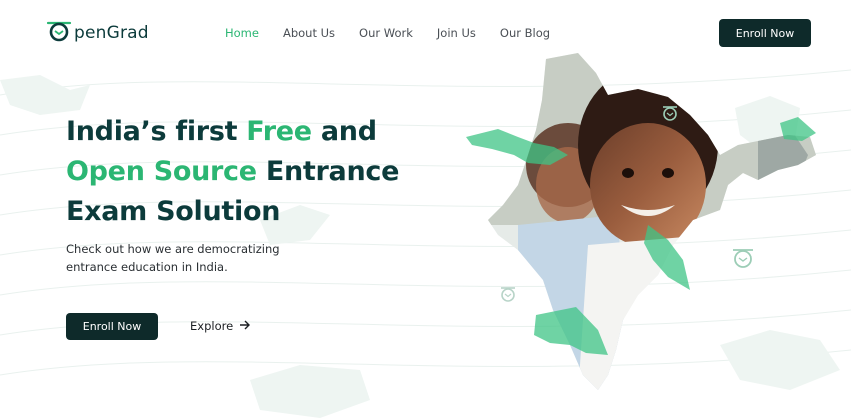  Describe the element at coordinates (765, 33) in the screenshot. I see `nav-enroll-button: Enroll Now` at that location.